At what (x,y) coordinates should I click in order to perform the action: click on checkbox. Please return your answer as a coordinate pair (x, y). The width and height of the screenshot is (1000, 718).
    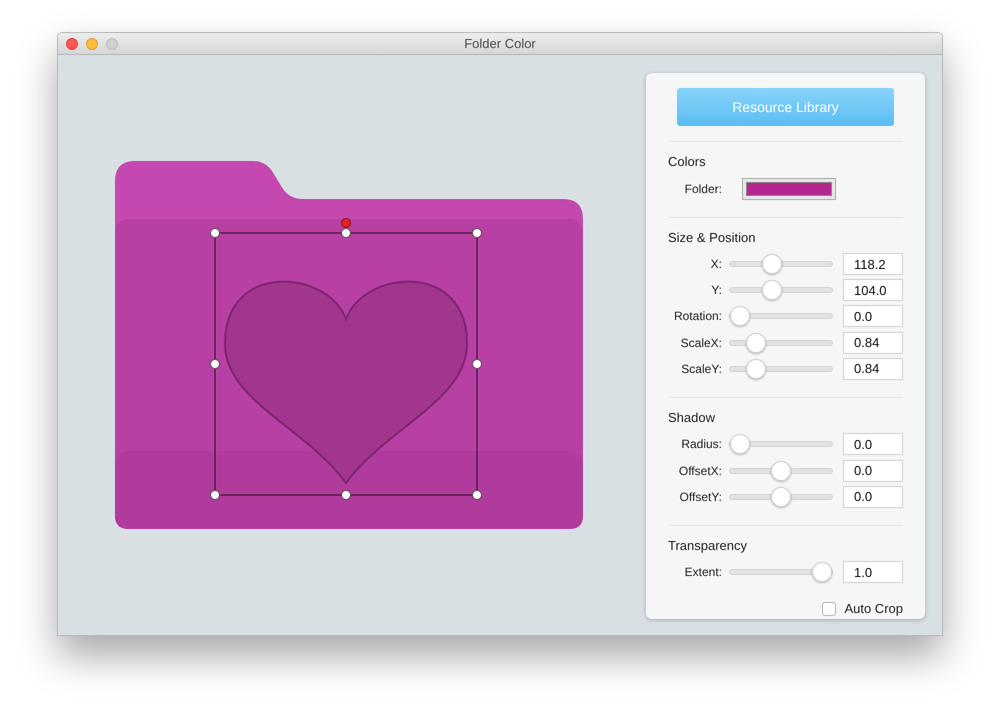
    Looking at the image, I should click on (829, 609).